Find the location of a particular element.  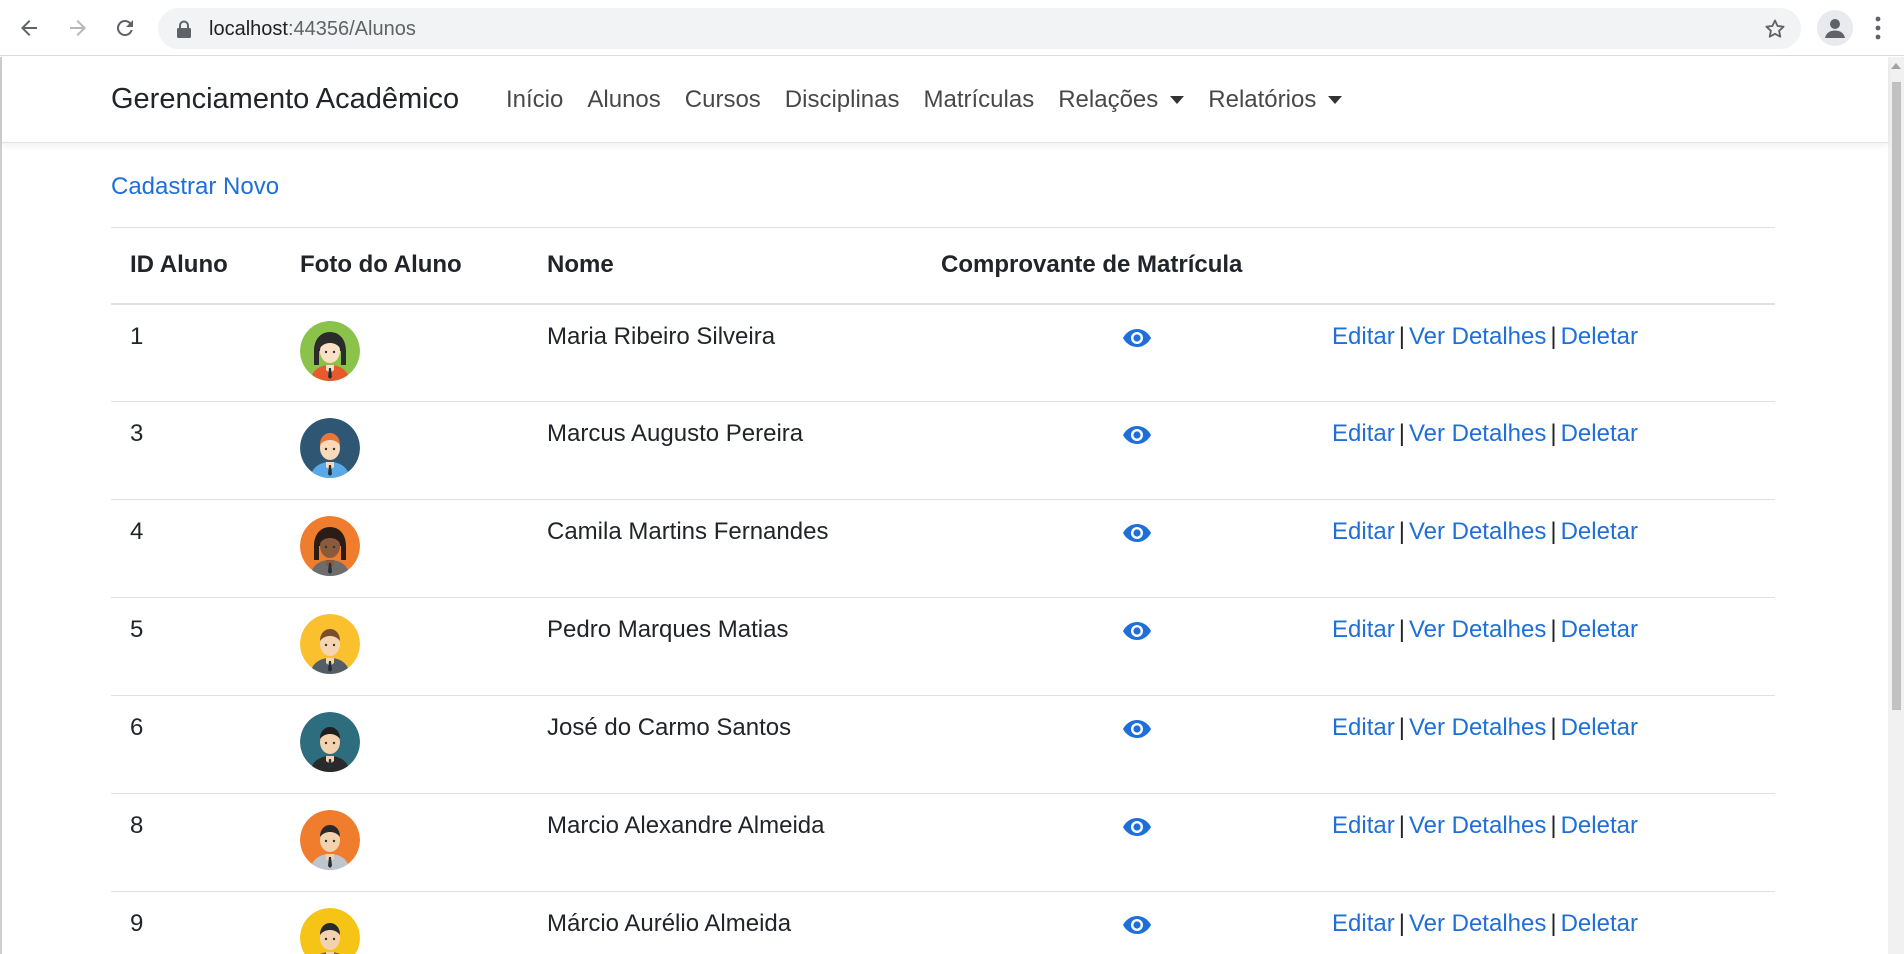

bookmark-star-icon is located at coordinates (1775, 29).